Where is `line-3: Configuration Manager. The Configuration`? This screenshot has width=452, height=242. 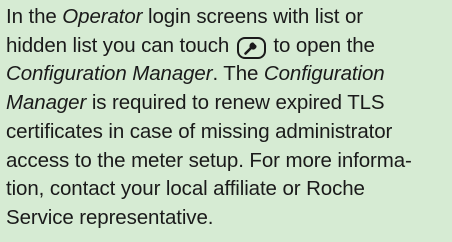
line-3: Configuration Manager. The Configuration is located at coordinates (195, 74).